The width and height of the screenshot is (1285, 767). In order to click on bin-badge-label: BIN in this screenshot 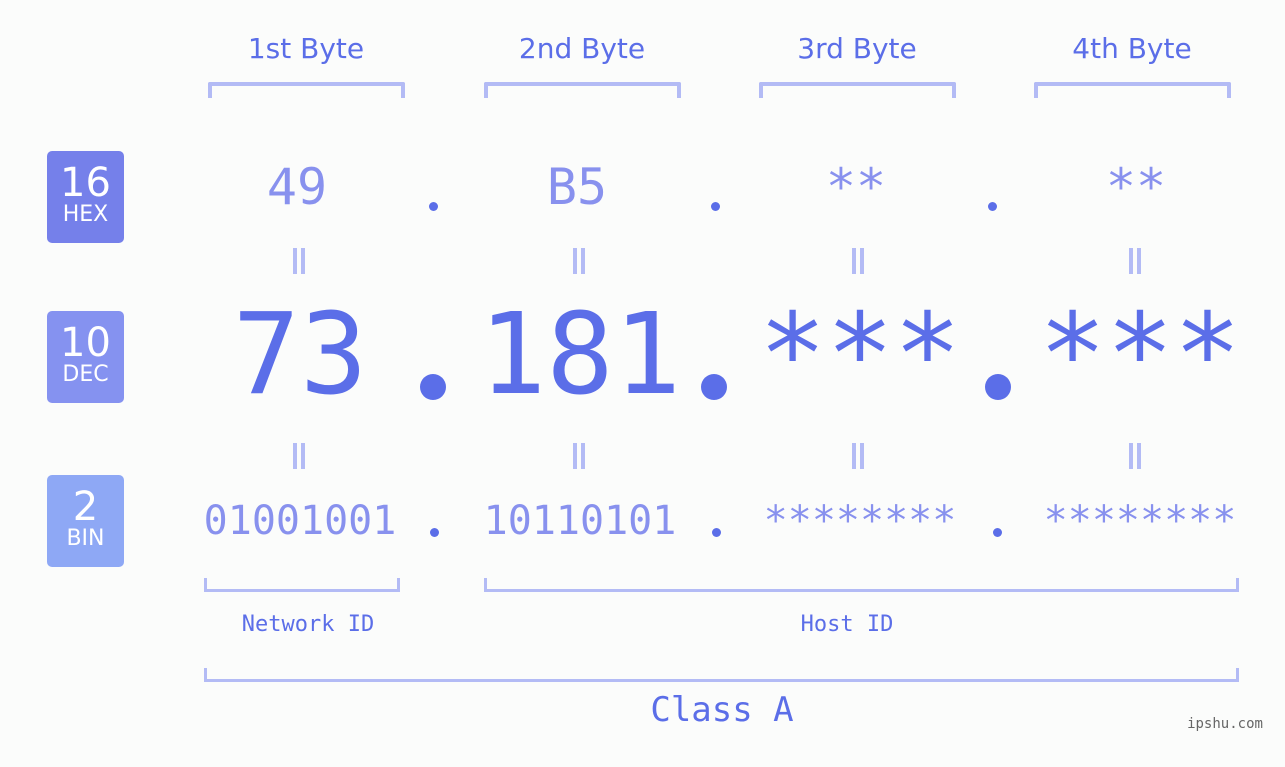, I will do `click(85, 538)`.